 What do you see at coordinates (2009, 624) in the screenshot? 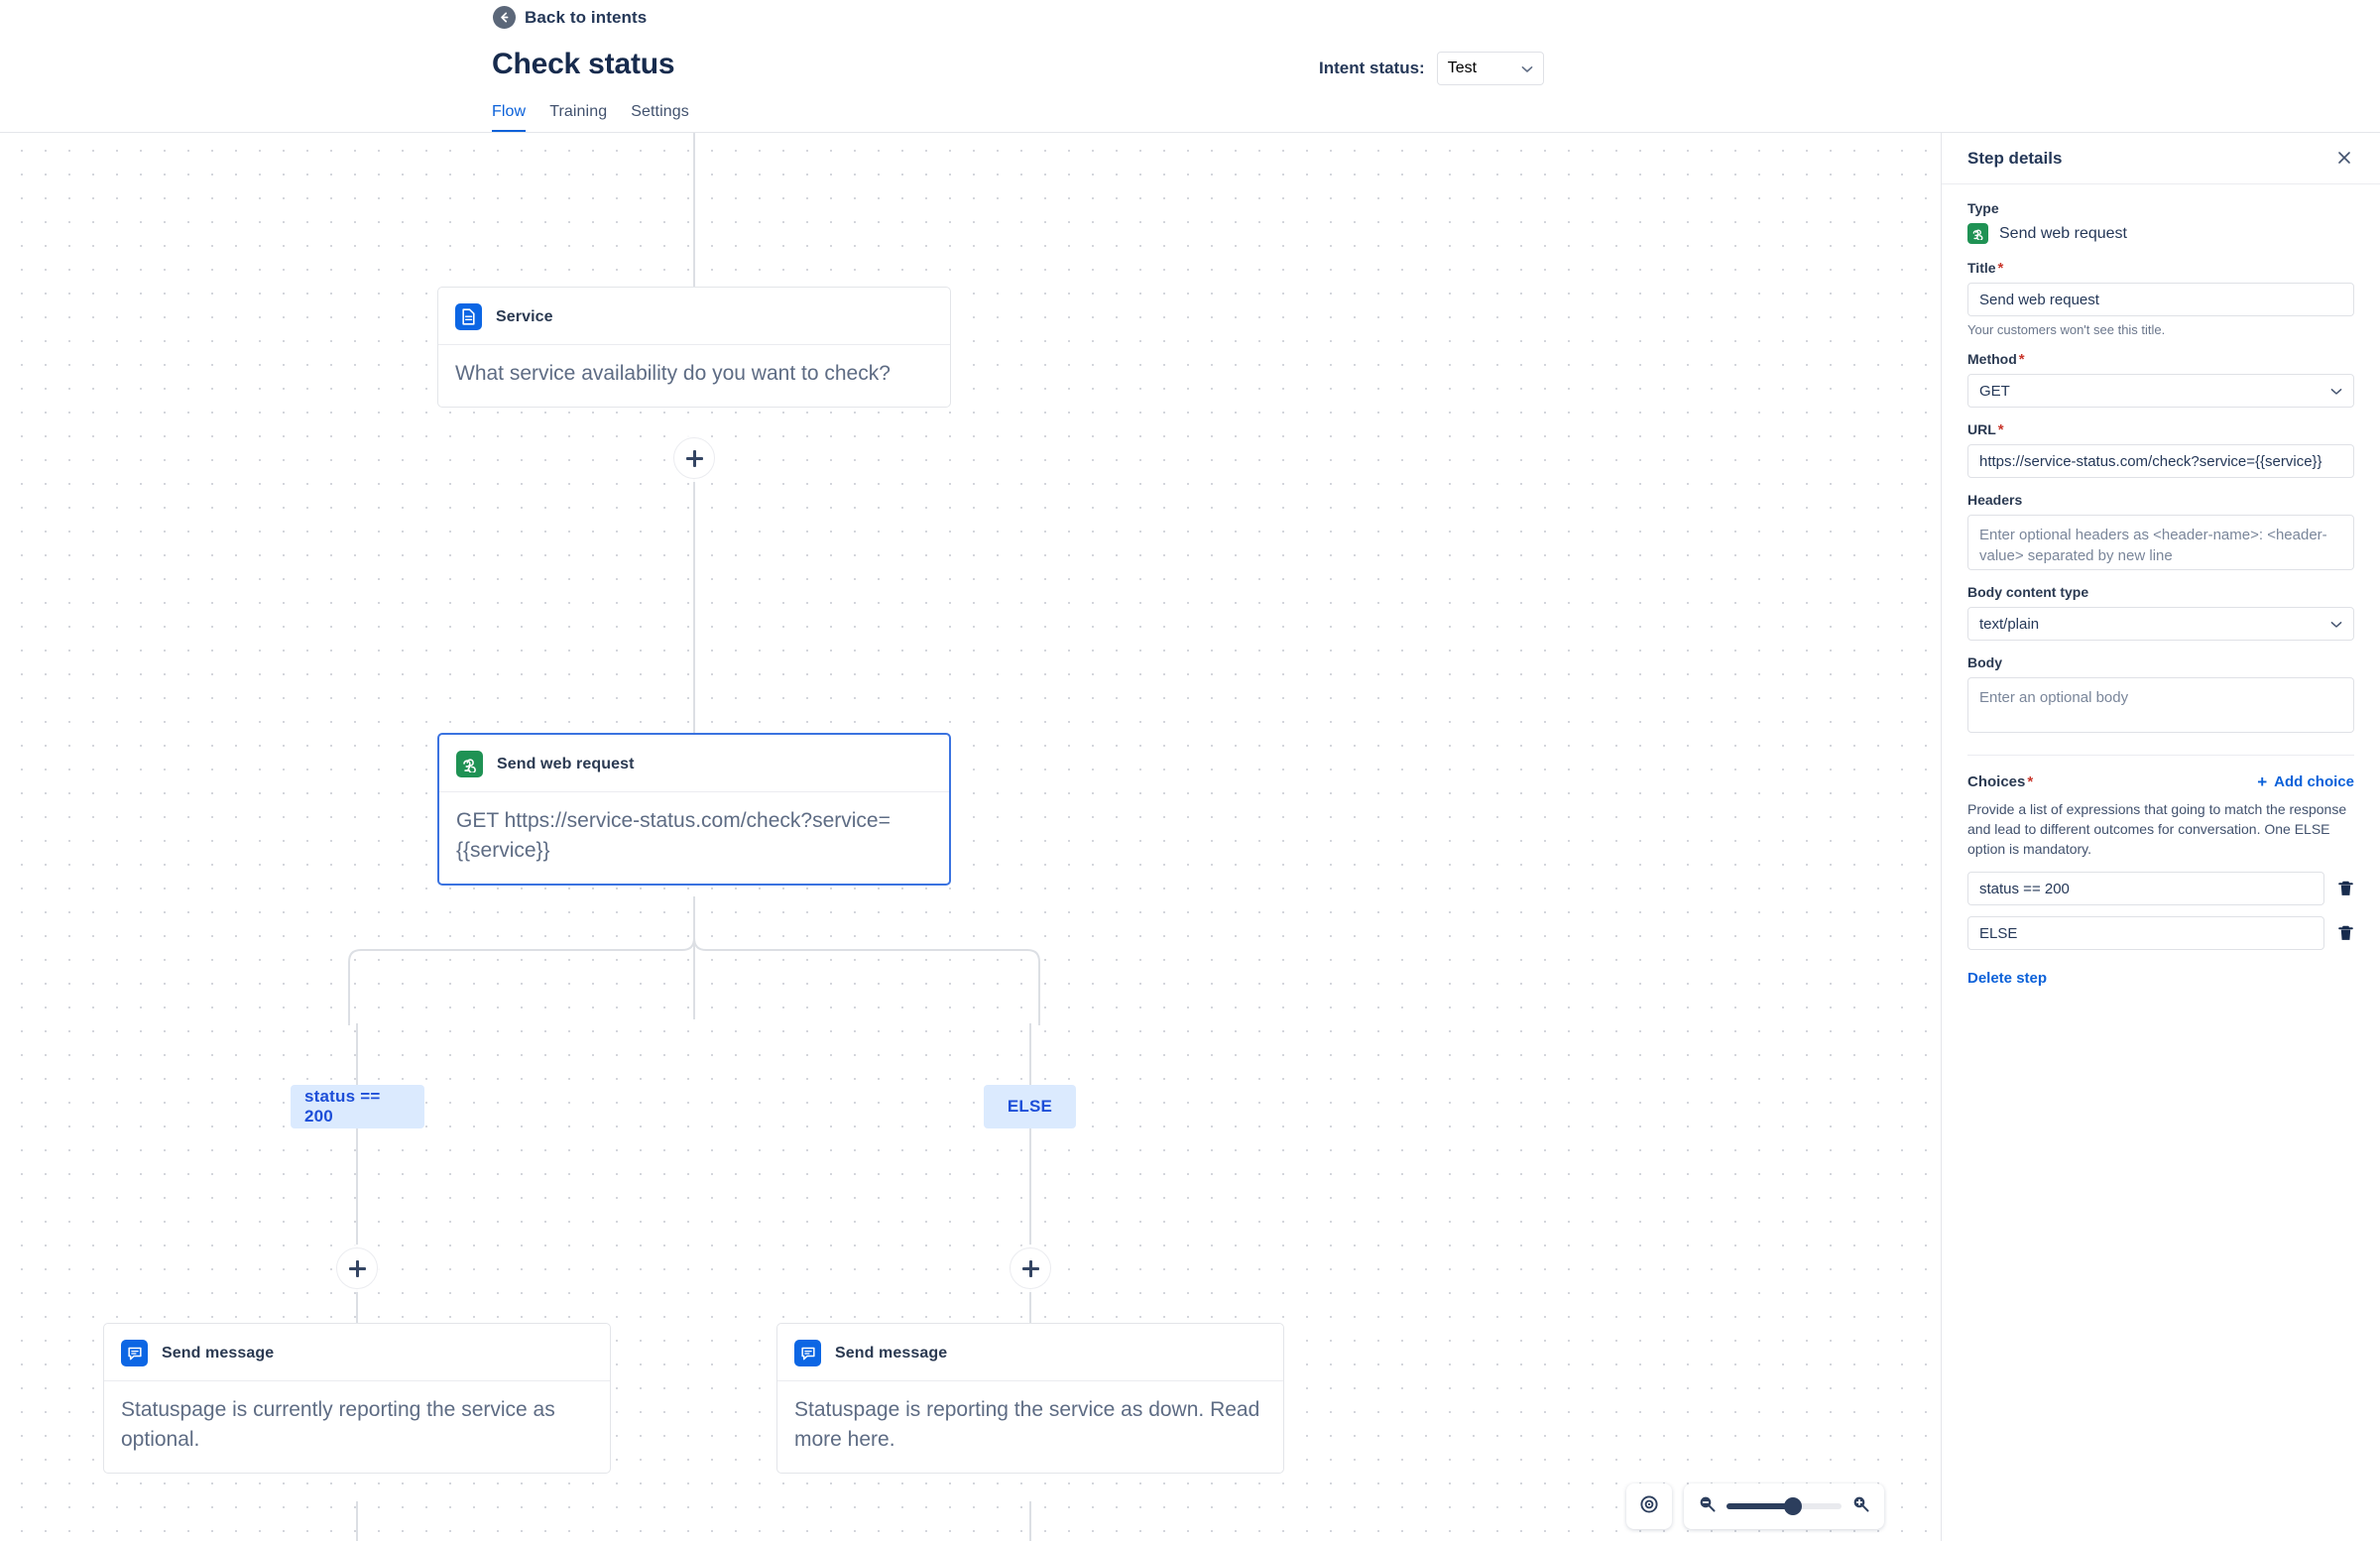
I see `body-content-type-value: text/plain` at bounding box center [2009, 624].